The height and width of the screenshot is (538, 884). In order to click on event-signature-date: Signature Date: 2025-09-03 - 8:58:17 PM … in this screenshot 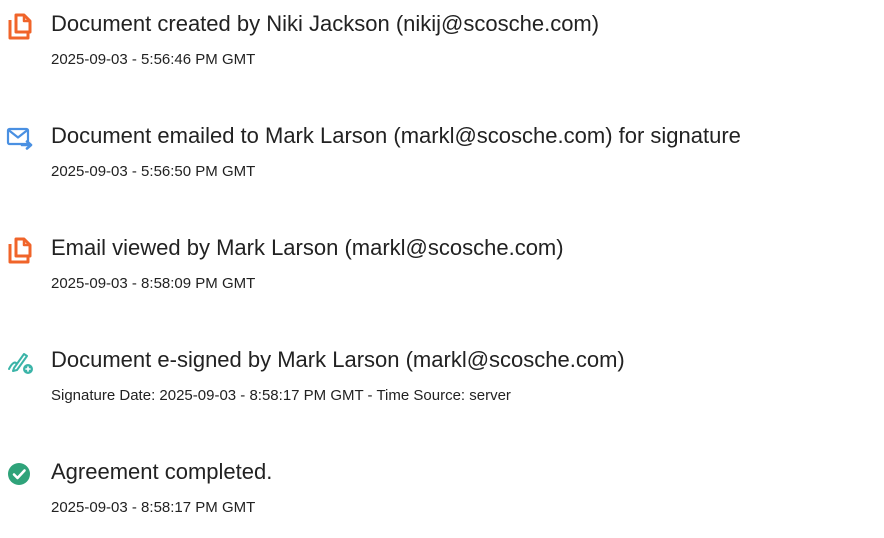, I will do `click(281, 395)`.